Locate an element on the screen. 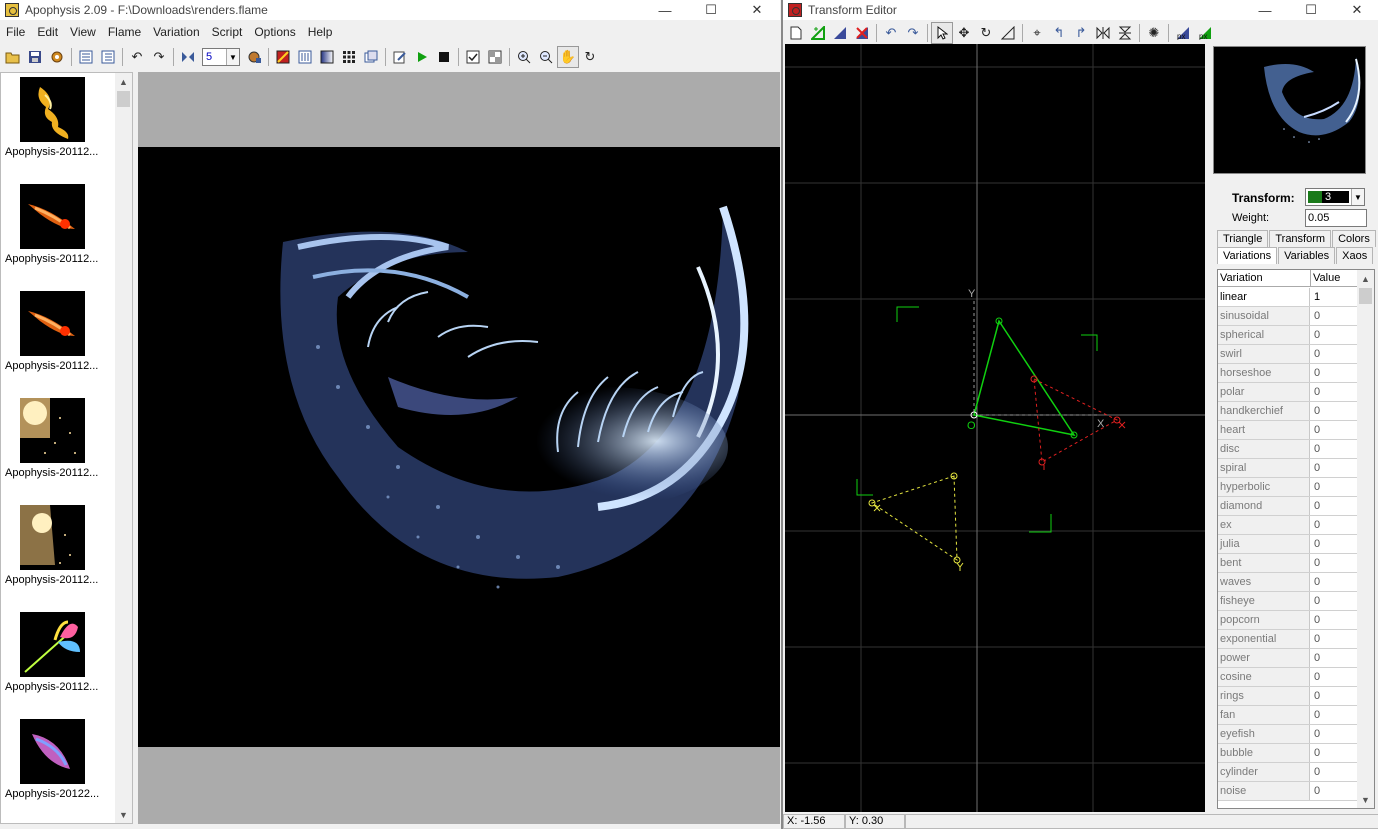 The image size is (1378, 829). tab-variations: Variations is located at coordinates (1247, 255).